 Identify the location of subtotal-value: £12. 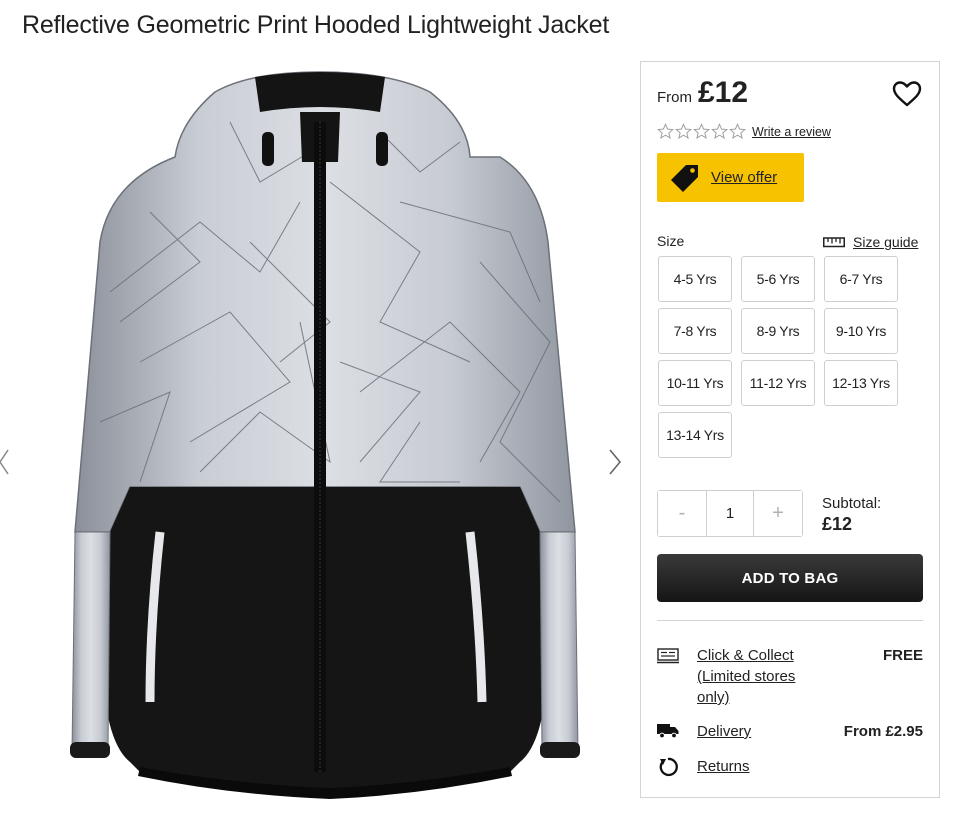
(837, 524).